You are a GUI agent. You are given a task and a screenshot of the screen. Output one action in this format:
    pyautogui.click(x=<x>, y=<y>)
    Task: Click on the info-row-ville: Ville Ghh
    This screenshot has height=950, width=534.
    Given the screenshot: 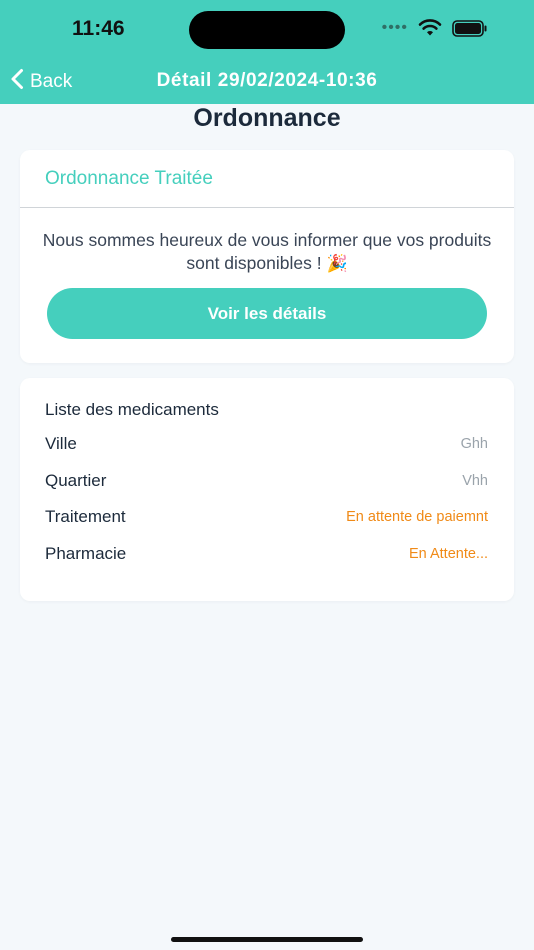 What is the action you would take?
    pyautogui.click(x=266, y=444)
    